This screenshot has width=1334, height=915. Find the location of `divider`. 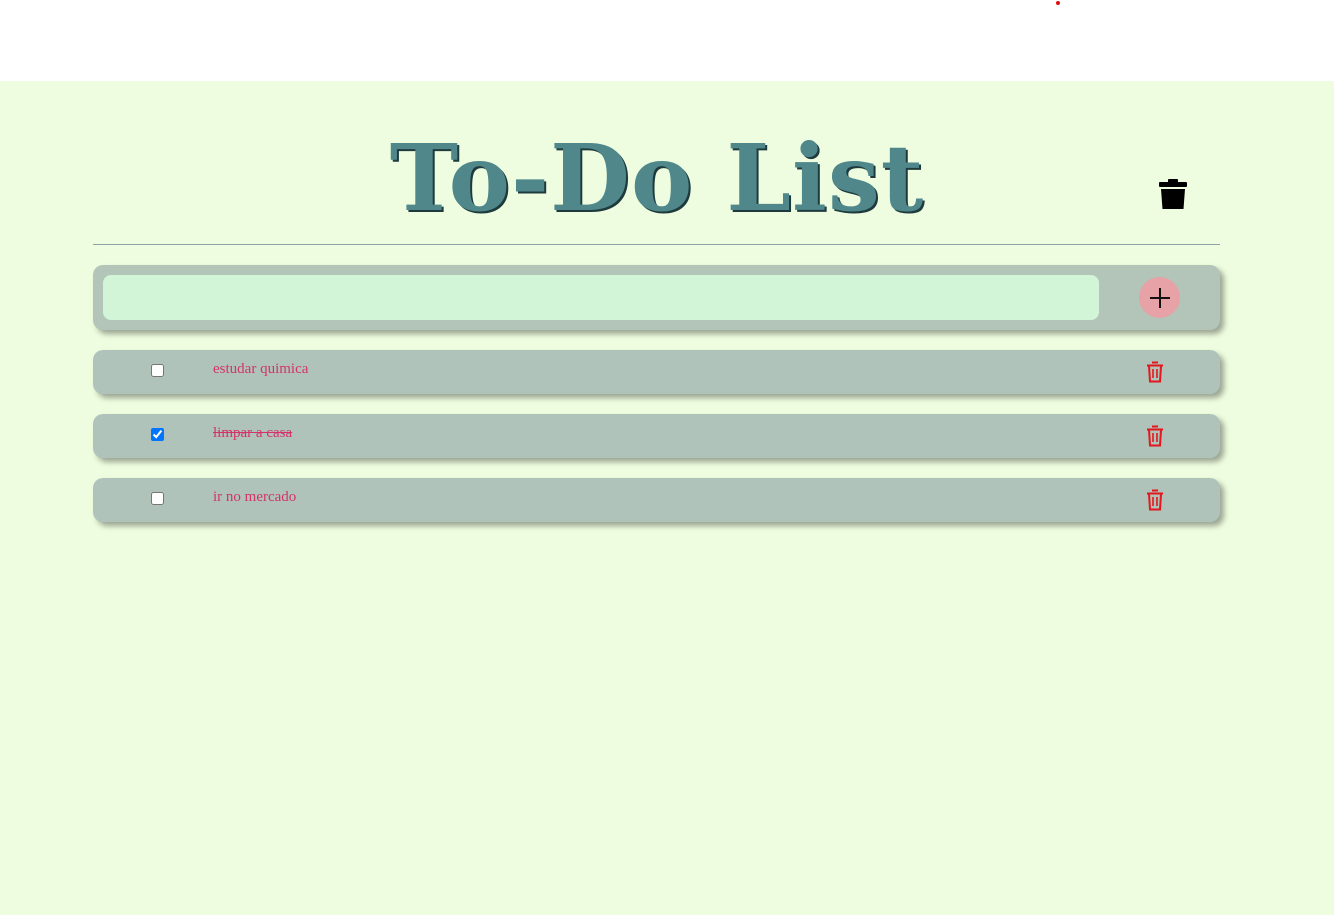

divider is located at coordinates (656, 244).